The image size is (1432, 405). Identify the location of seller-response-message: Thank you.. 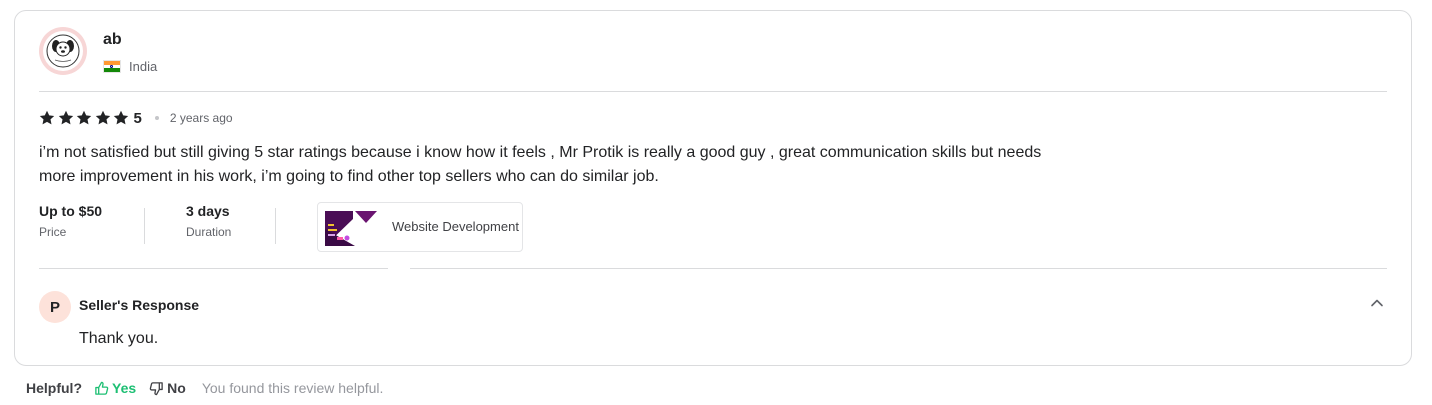
(119, 338).